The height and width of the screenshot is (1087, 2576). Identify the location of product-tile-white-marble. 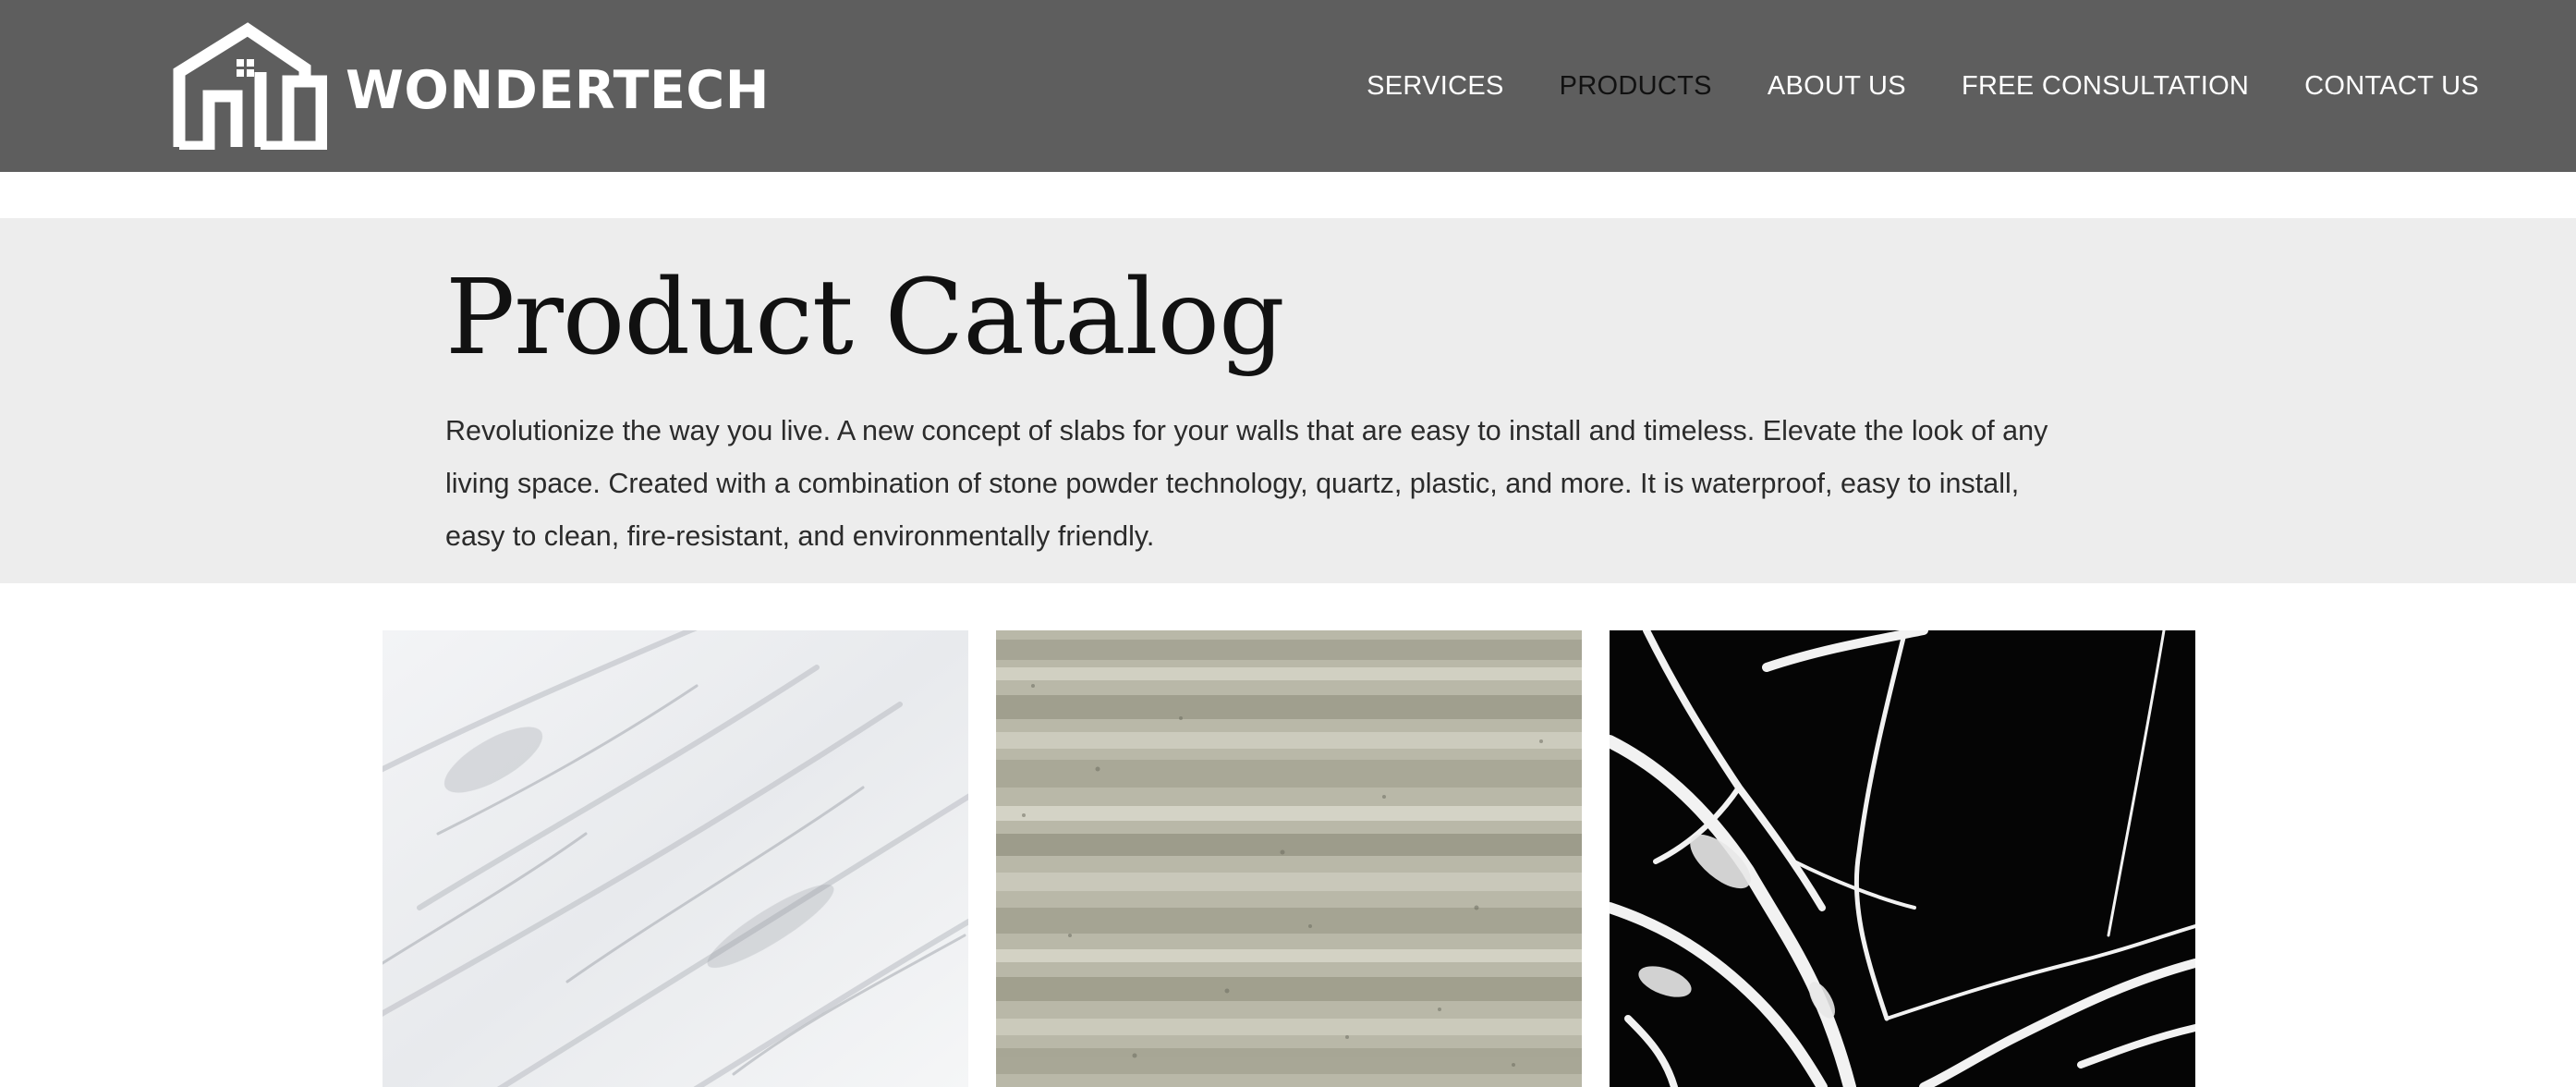
(675, 858).